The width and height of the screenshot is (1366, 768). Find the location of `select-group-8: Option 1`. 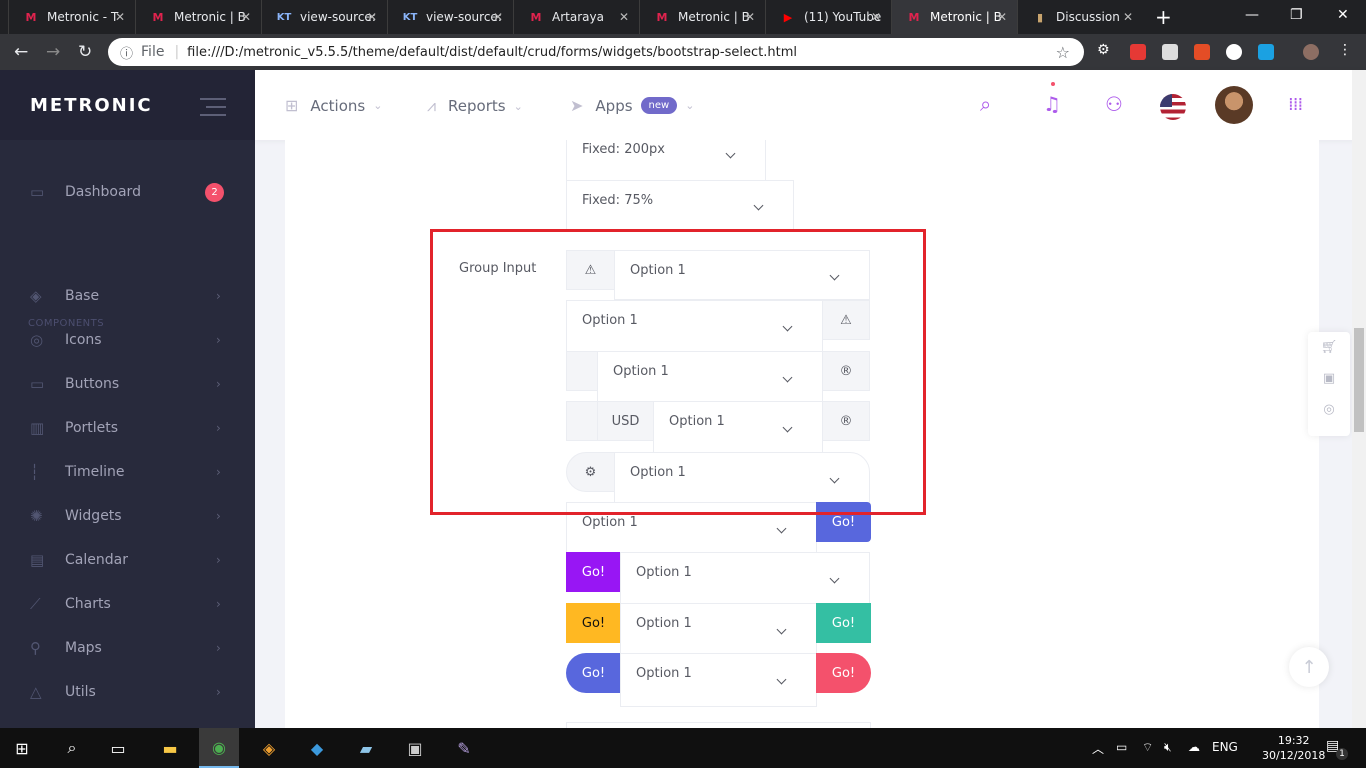

select-group-8: Option 1 is located at coordinates (718, 630).